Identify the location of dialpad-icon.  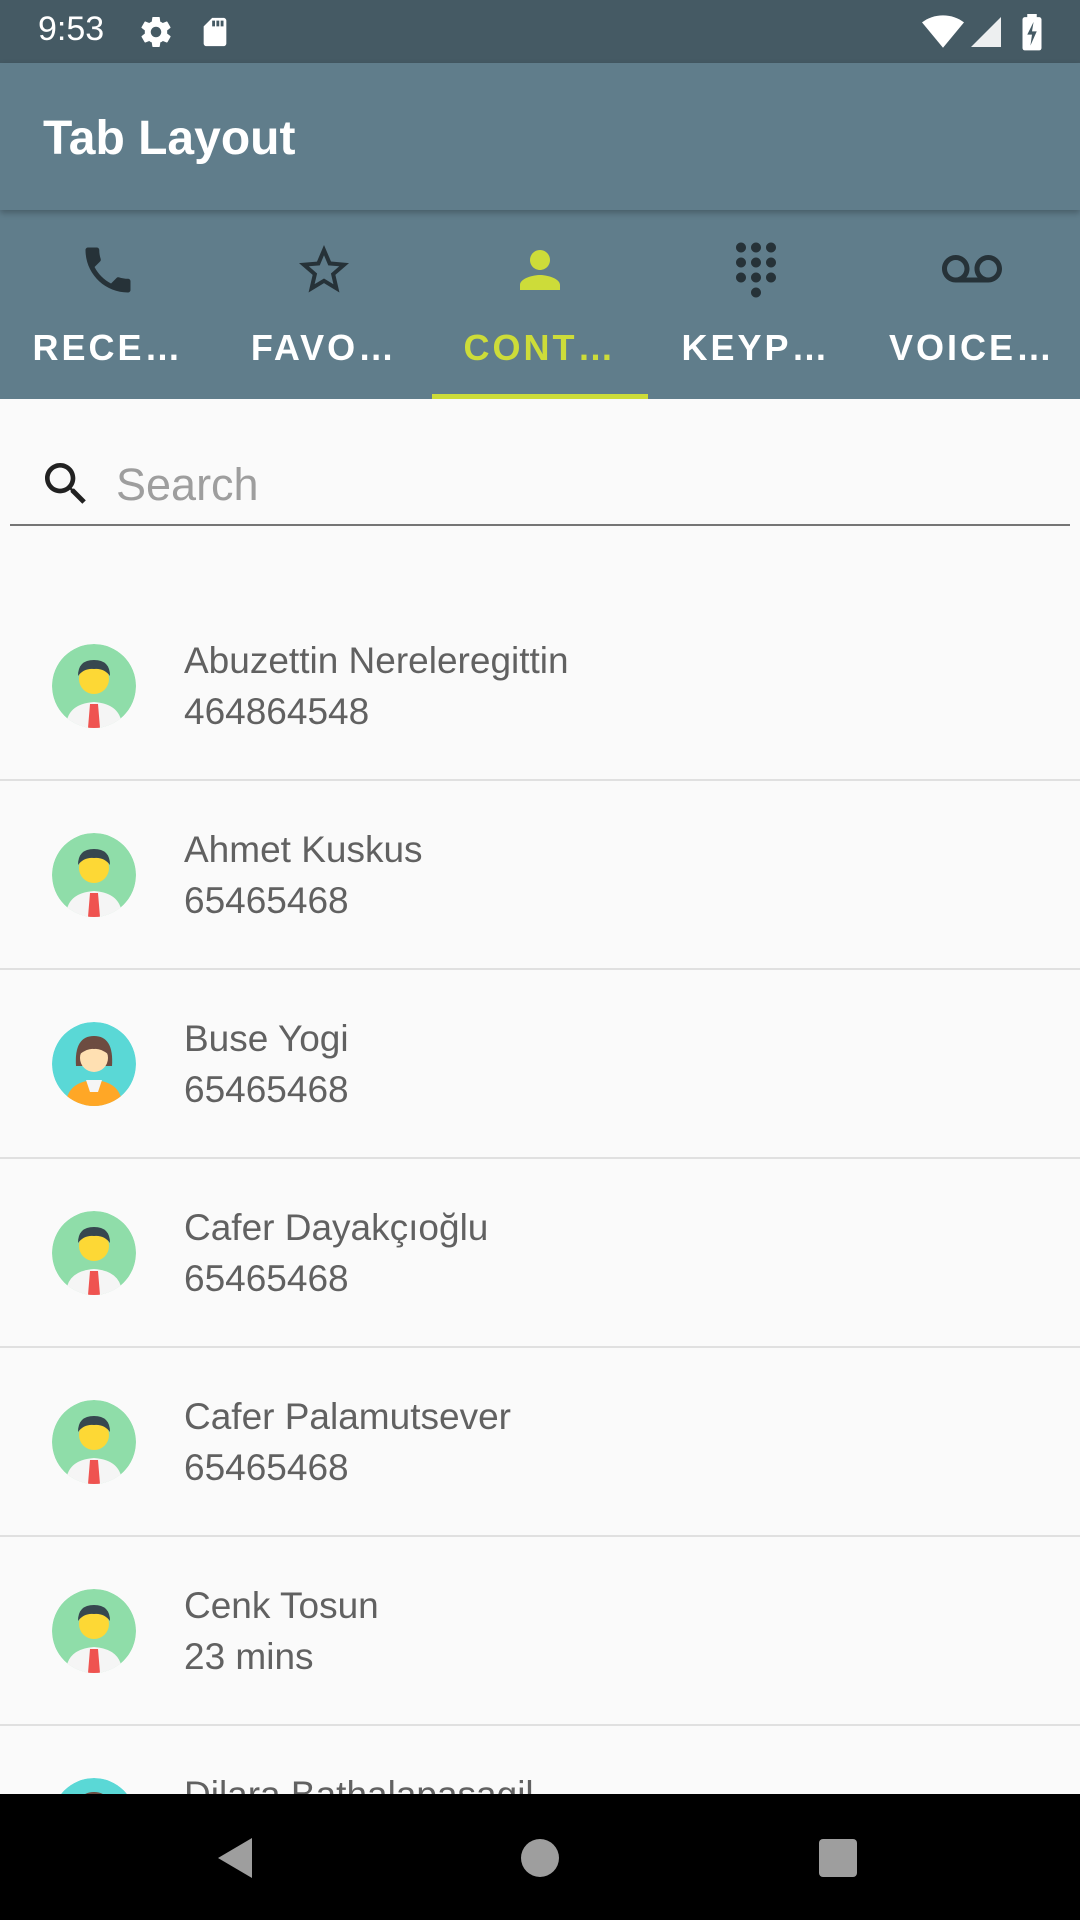
(756, 270).